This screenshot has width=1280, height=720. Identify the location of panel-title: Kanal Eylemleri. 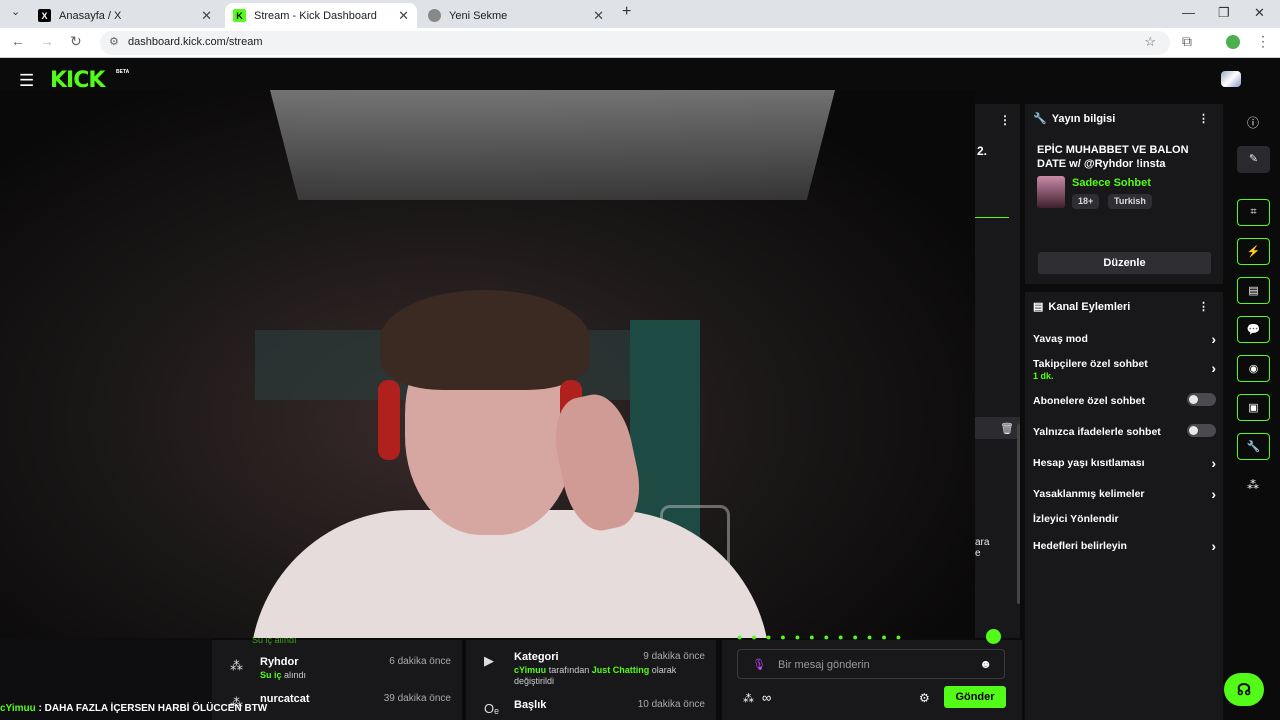
(1089, 306).